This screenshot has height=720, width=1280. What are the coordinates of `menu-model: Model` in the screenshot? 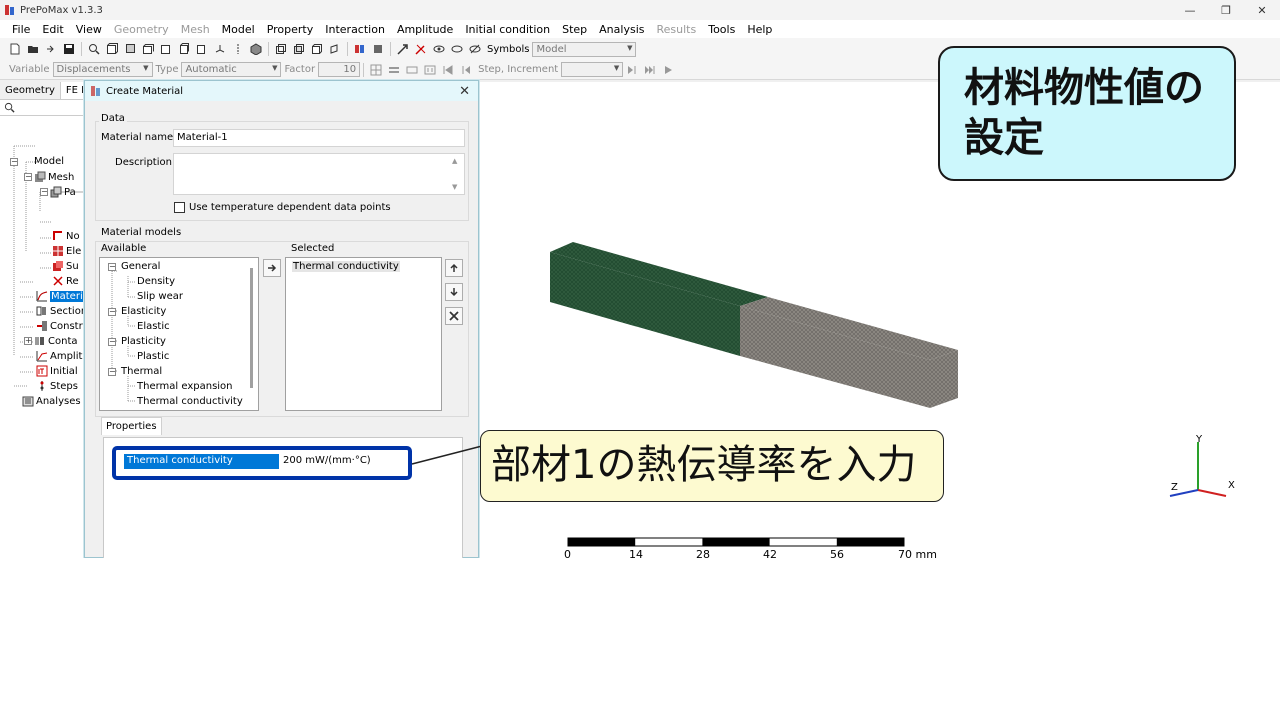 It's located at (238, 29).